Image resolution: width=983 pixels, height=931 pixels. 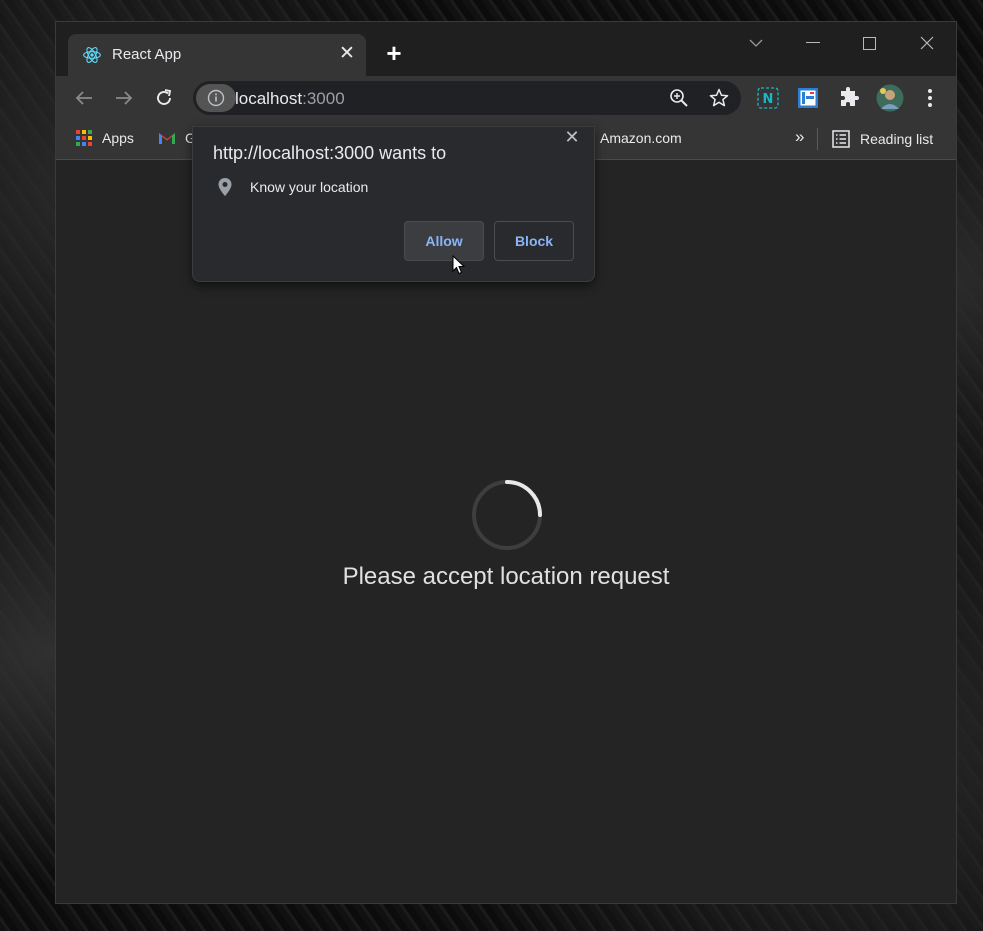 What do you see at coordinates (323, 98) in the screenshot?
I see `url-port: :3000` at bounding box center [323, 98].